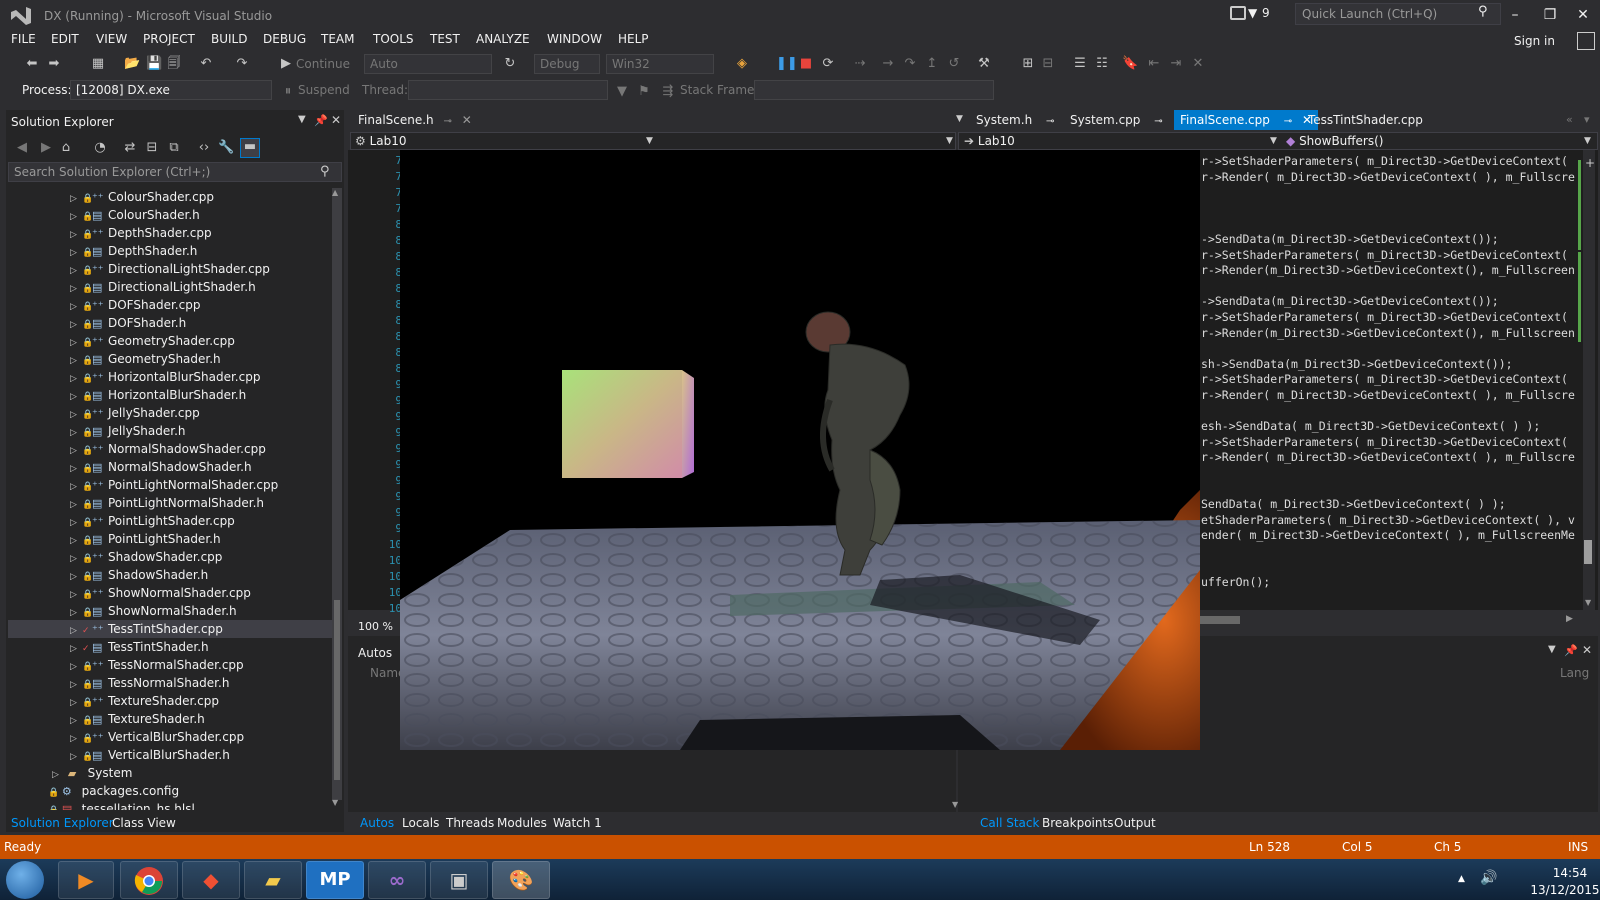 The image size is (1600, 900). Describe the element at coordinates (1587, 119) in the screenshot. I see `tab-dropdown-icon: ▾` at that location.